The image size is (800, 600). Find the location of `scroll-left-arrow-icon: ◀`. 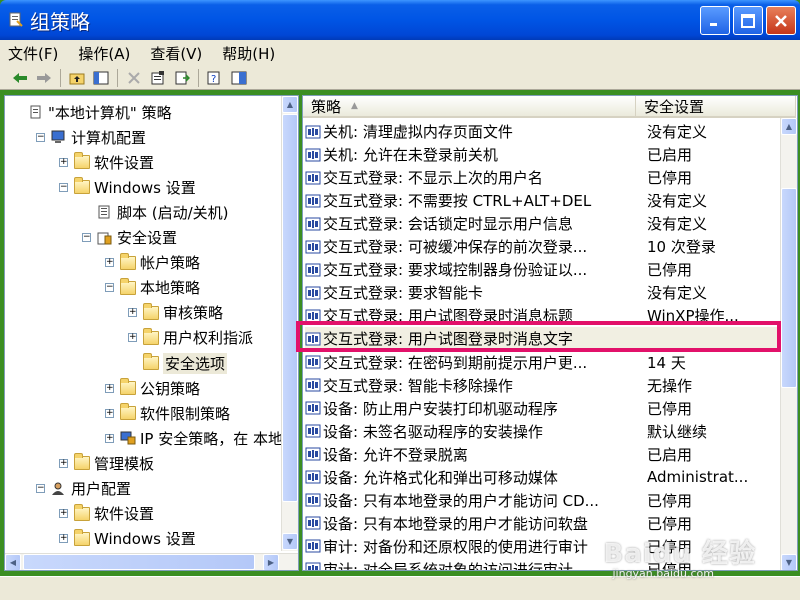

scroll-left-arrow-icon: ◀ is located at coordinates (13, 562).